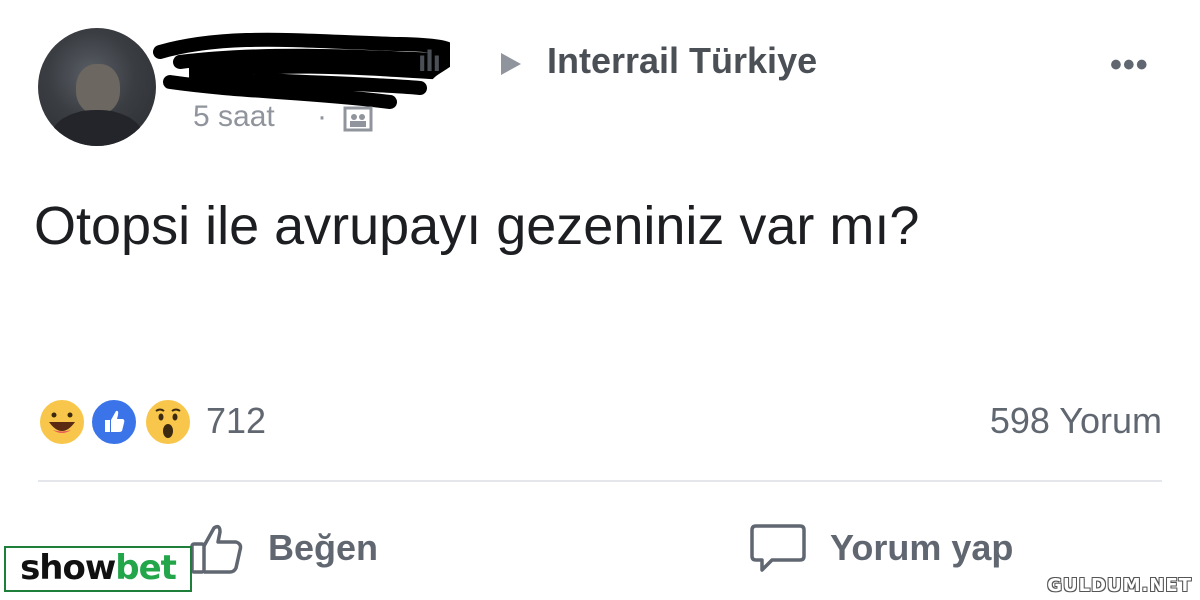  I want to click on group-name-link: Interrail Türkiye, so click(682, 61).